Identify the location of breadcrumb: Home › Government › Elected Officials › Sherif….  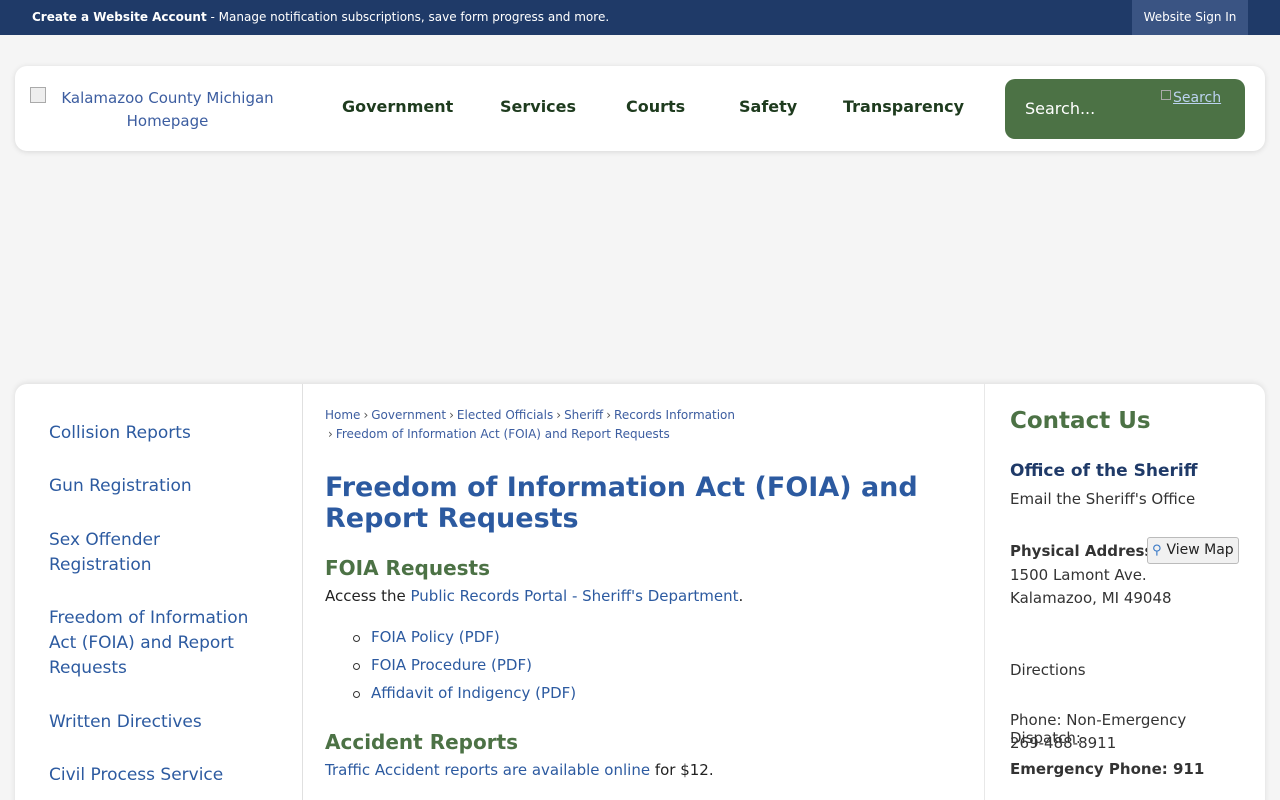
(530, 424).